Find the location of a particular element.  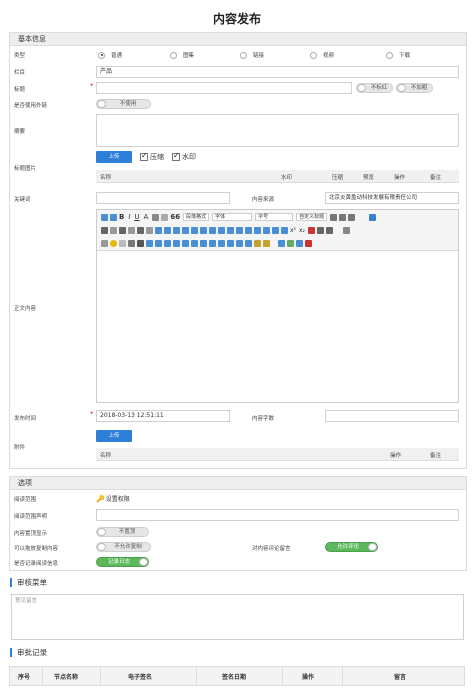

thumb-upload-button: 上传 is located at coordinates (114, 157).